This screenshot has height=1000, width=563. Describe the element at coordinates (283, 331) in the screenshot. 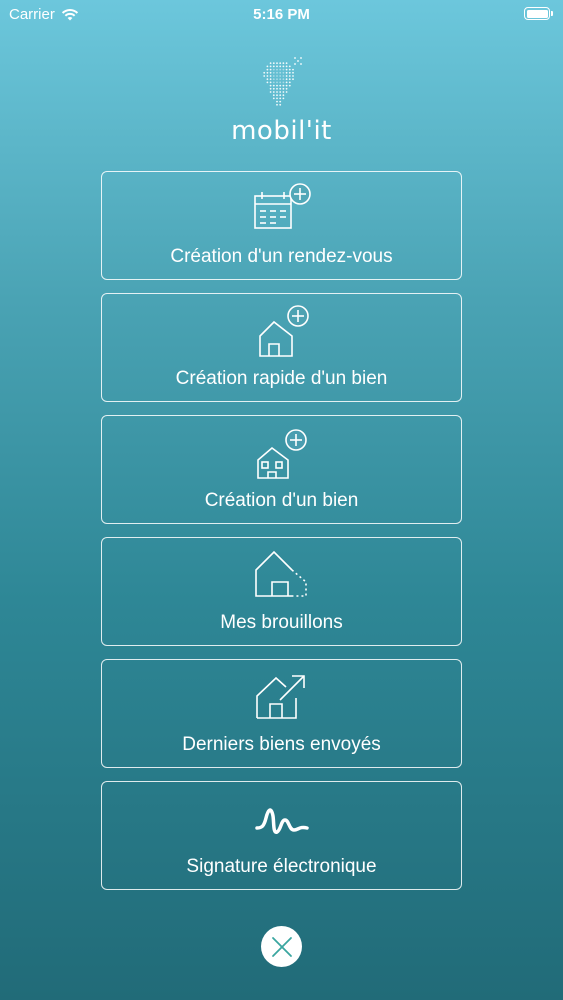

I see `house-plus-icon` at that location.